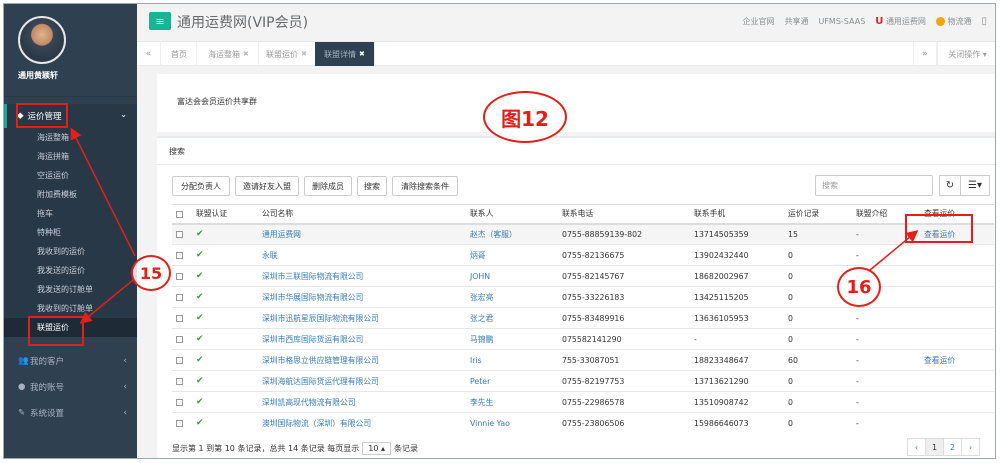 The height and width of the screenshot is (463, 1000). I want to click on tab-ocean-fcl: 海运整箱 ✖, so click(229, 54).